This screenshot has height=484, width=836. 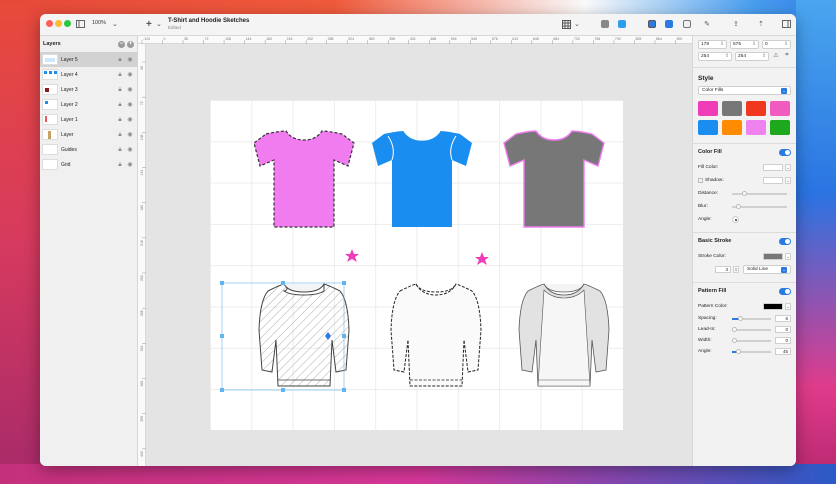 I want to click on duplicate-icon, so click(x=622, y=24).